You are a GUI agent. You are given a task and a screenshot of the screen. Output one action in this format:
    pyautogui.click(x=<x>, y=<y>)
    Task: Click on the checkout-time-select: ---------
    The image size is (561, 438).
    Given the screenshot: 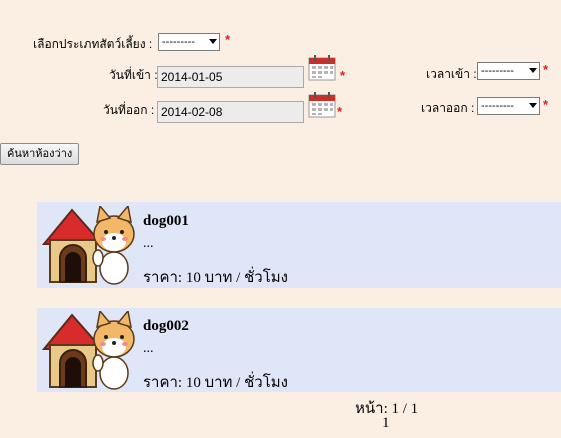 What is the action you would take?
    pyautogui.click(x=508, y=106)
    